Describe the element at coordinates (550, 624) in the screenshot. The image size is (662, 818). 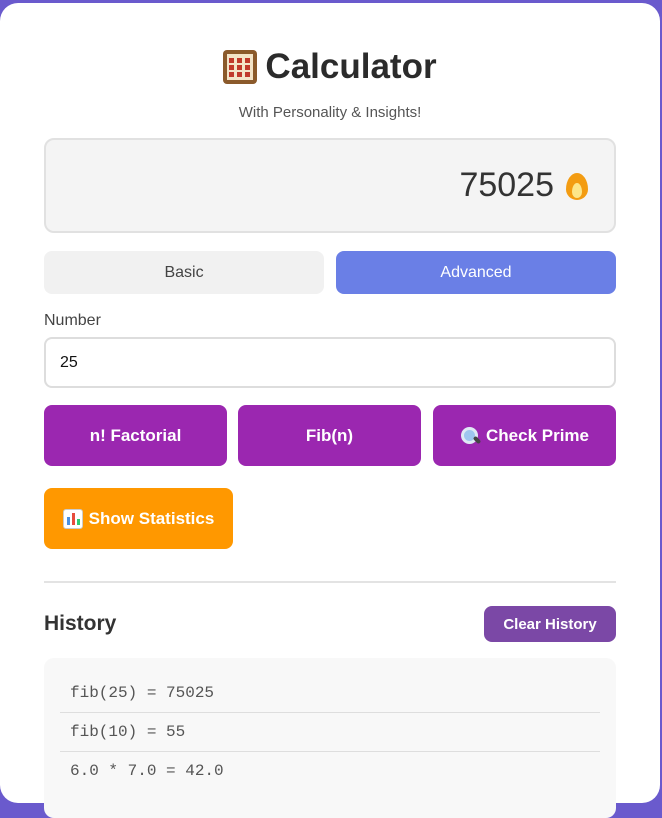
I see `clear-history-button: Clear History` at that location.